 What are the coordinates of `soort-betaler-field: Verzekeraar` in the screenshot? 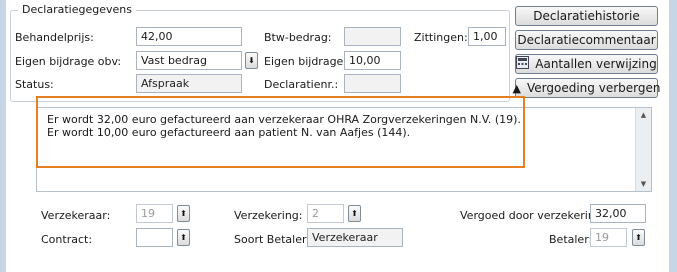 It's located at (355, 237).